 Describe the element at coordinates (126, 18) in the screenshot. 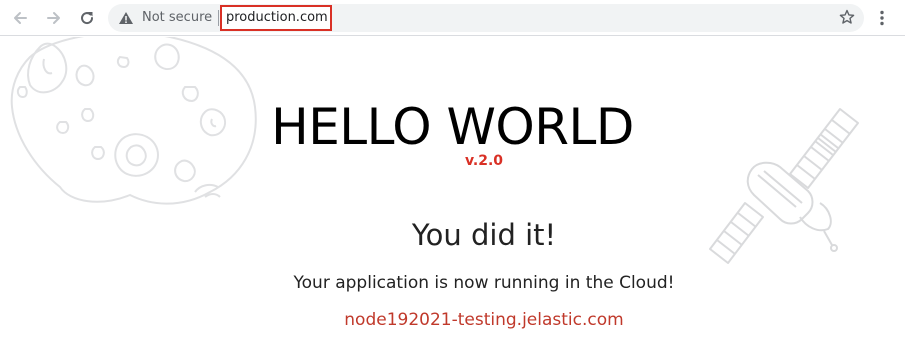

I see `warning-triangle-icon` at that location.